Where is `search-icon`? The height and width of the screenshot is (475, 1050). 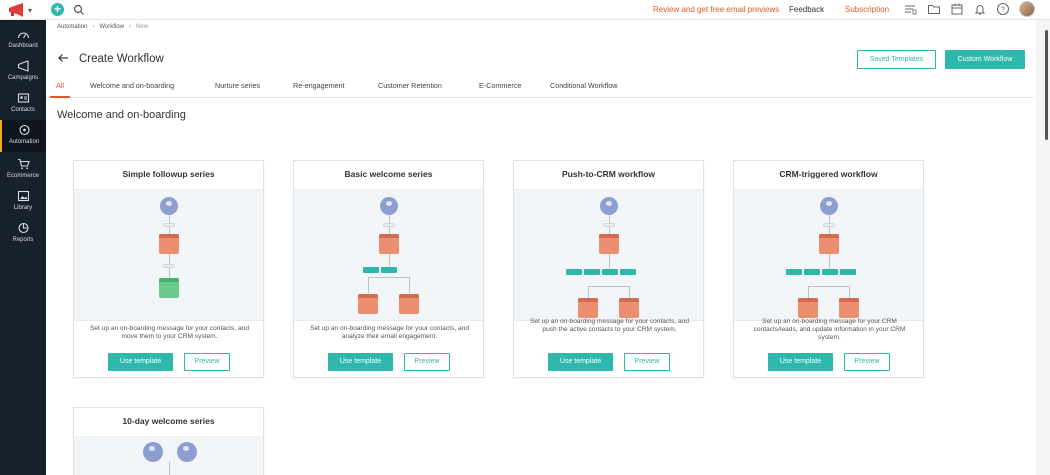 search-icon is located at coordinates (79, 10).